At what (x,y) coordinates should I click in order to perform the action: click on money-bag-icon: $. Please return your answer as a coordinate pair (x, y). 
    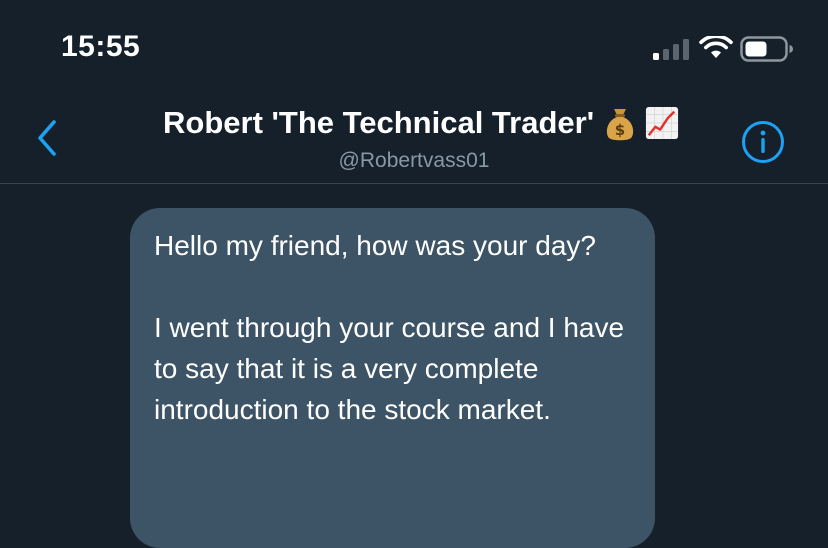
    Looking at the image, I should click on (619, 125).